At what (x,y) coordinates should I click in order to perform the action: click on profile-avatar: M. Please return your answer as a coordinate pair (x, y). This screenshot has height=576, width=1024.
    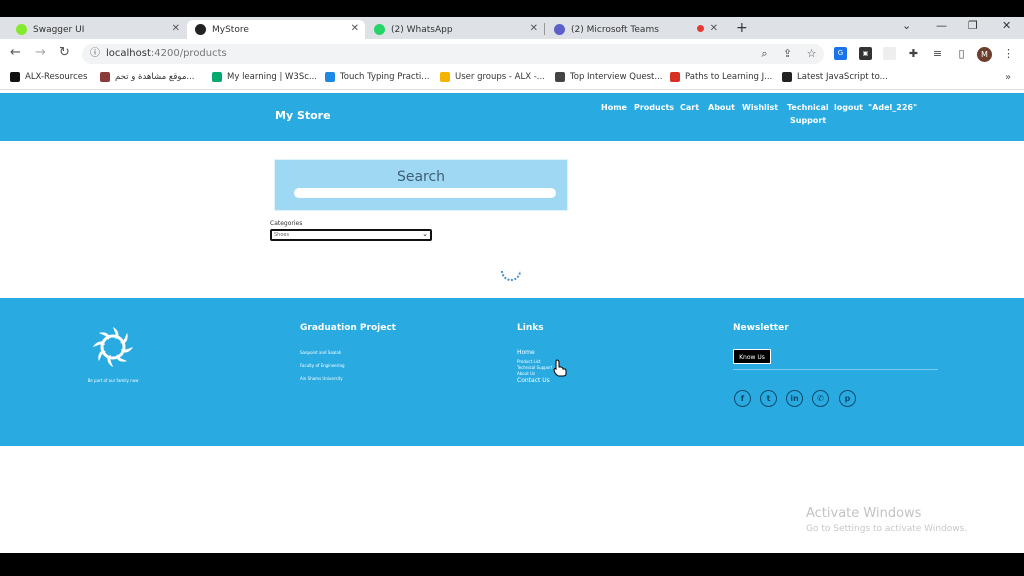
    Looking at the image, I should click on (984, 54).